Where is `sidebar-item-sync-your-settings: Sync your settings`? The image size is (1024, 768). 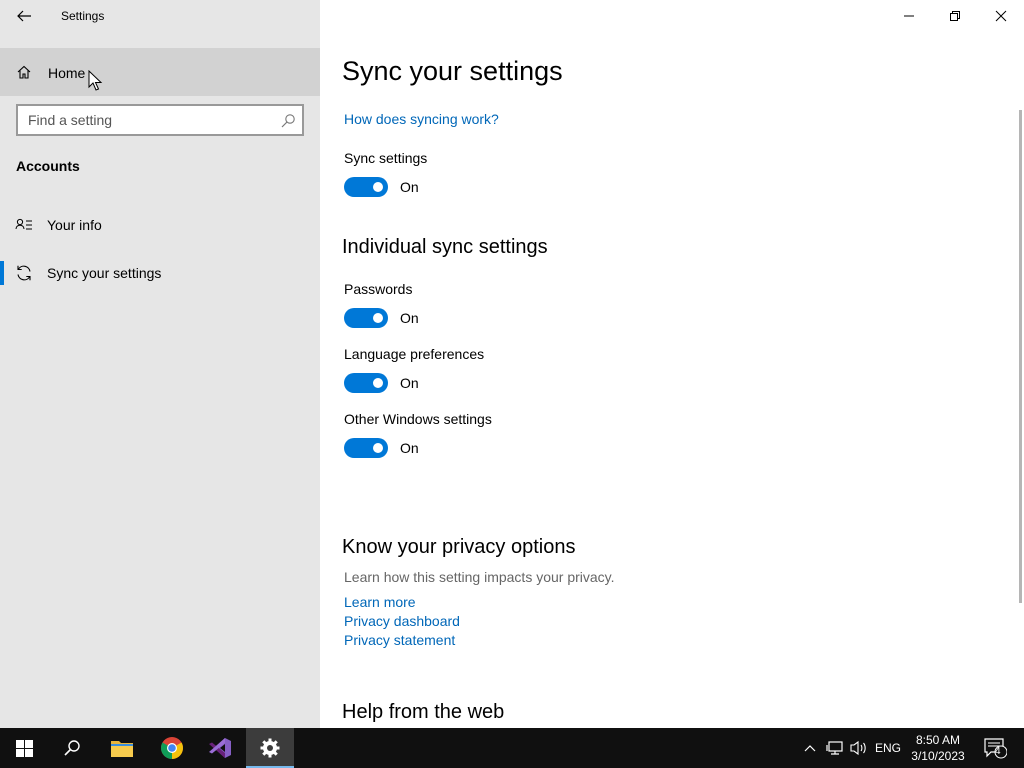
sidebar-item-sync-your-settings: Sync your settings is located at coordinates (160, 273).